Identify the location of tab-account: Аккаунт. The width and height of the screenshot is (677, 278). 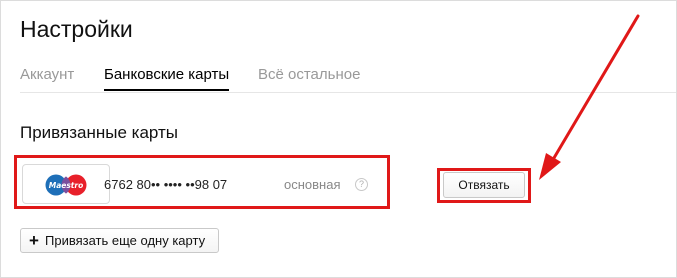
(47, 74).